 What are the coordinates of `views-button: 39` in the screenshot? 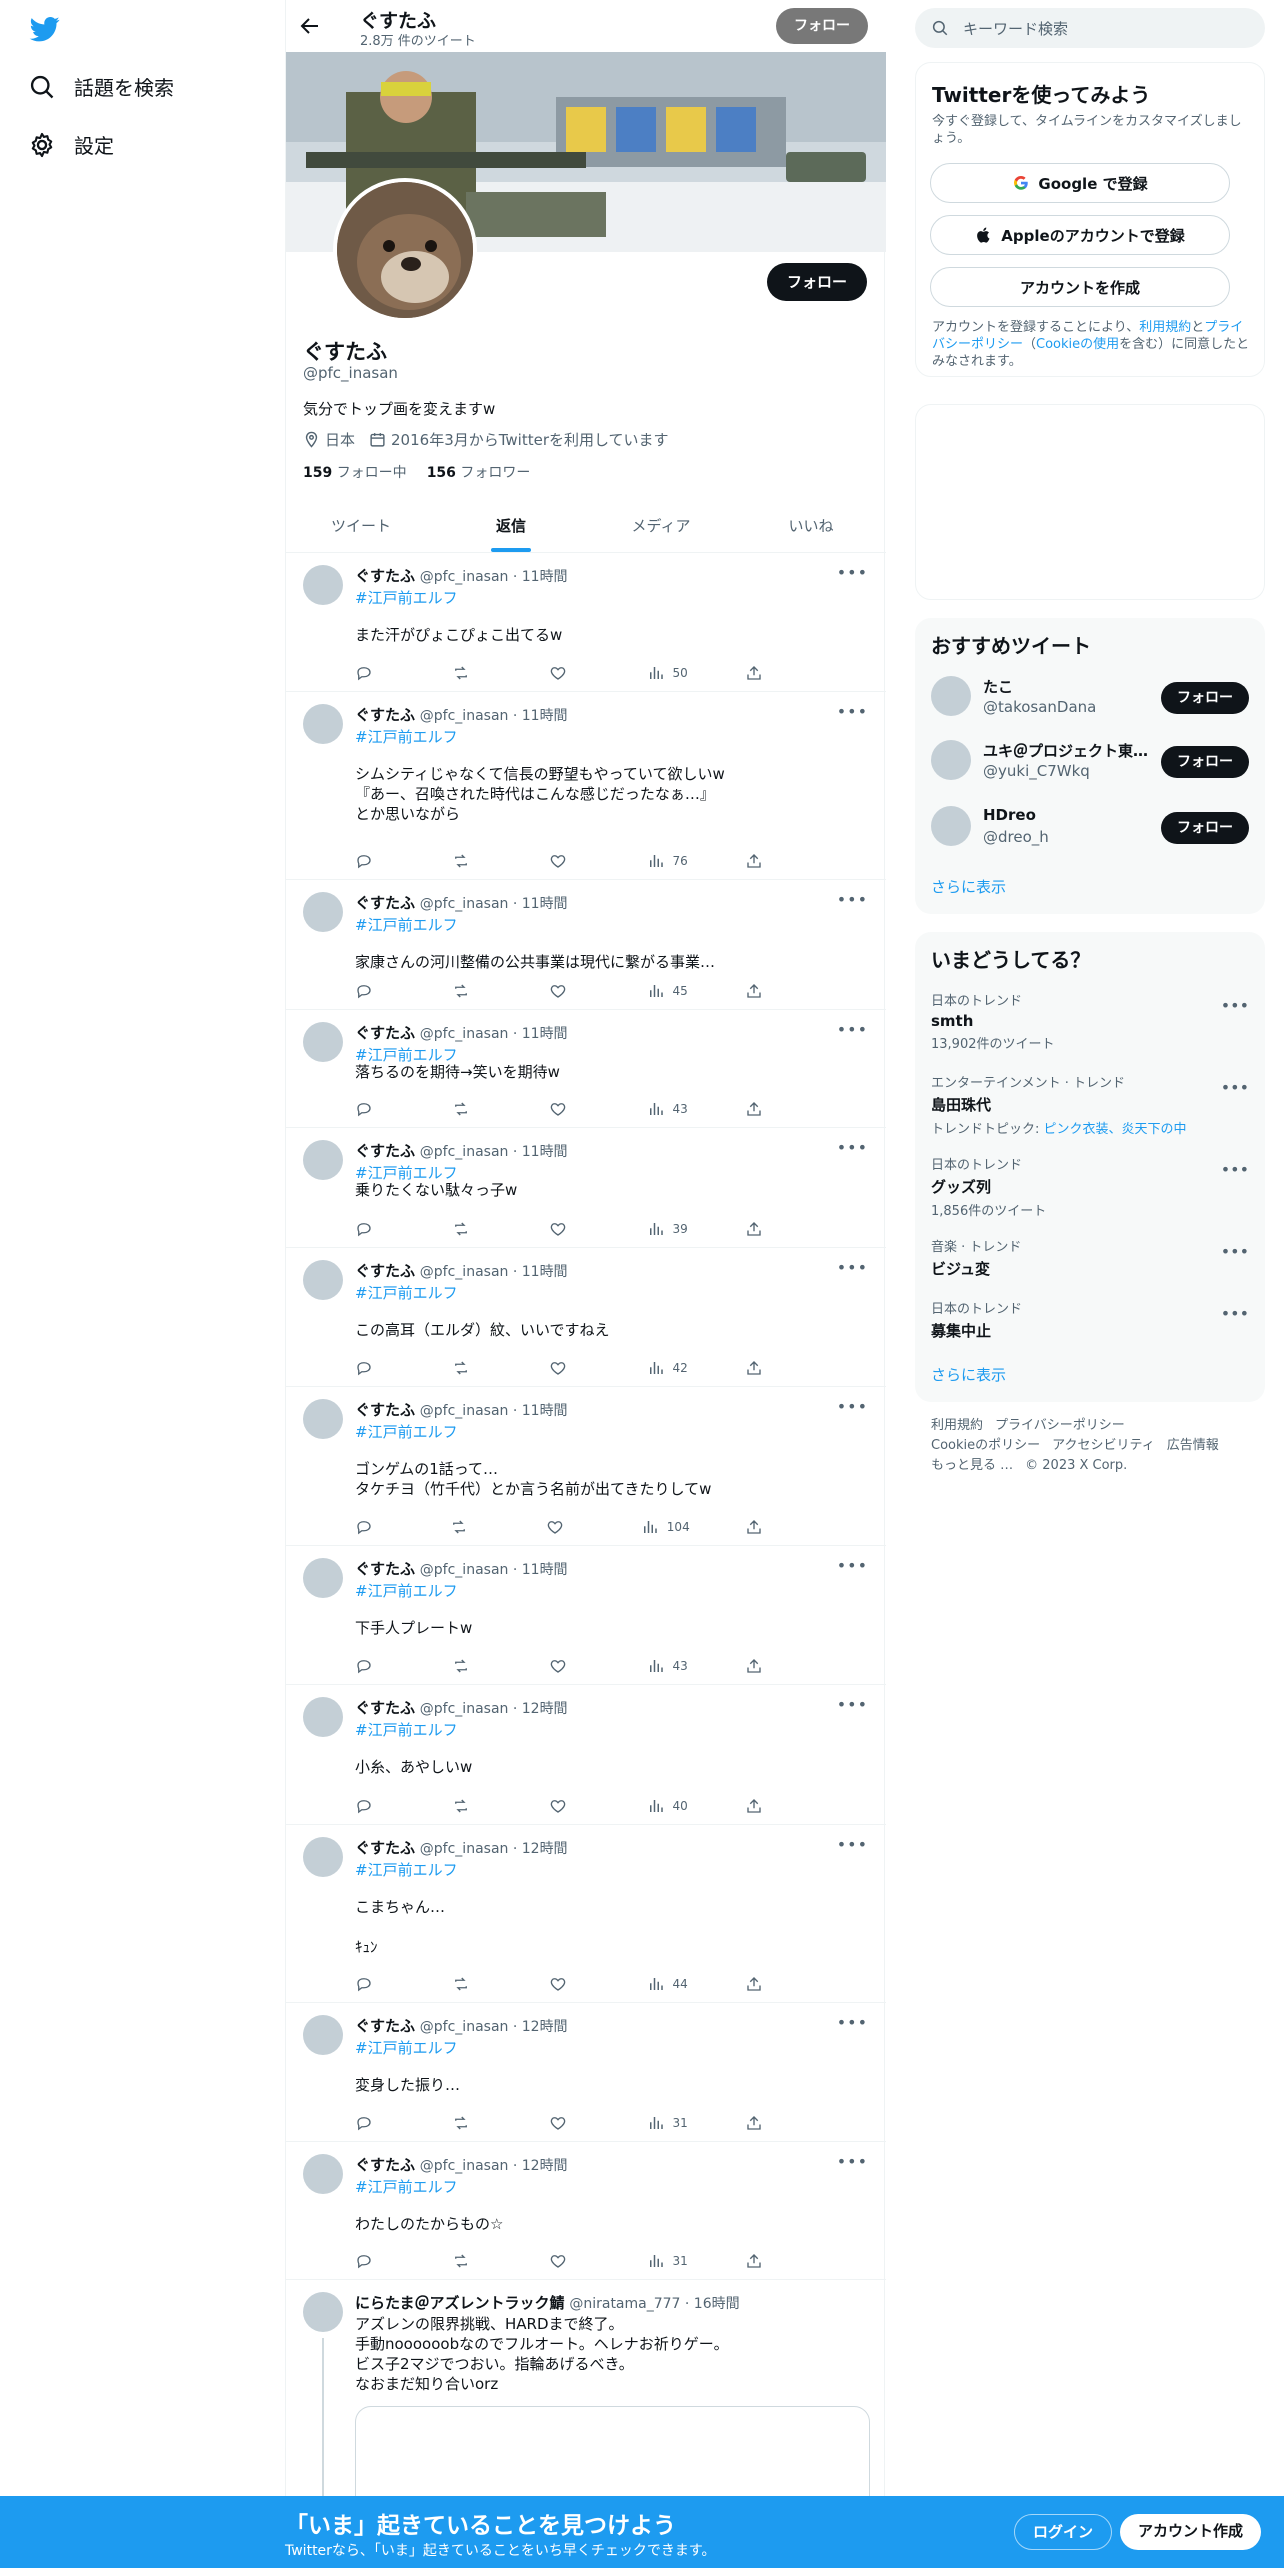 It's located at (667, 1229).